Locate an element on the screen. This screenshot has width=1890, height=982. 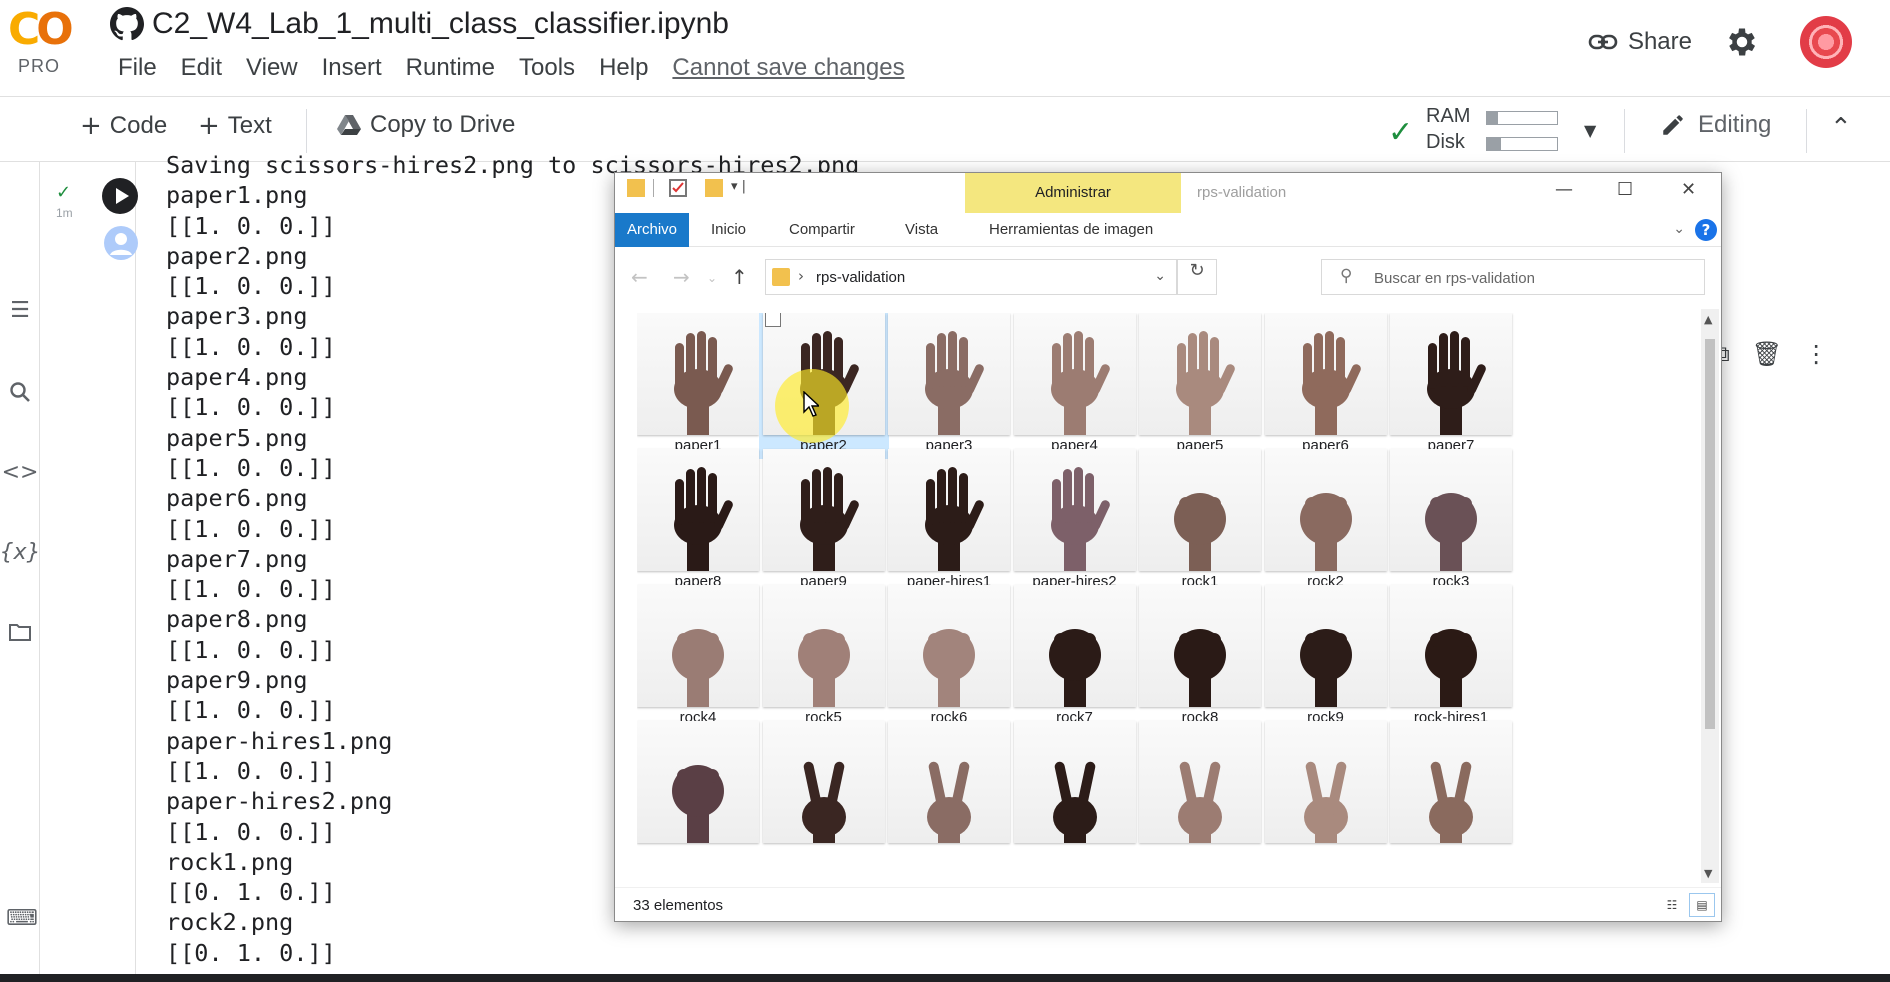
chevron-down-icon: ▼ is located at coordinates (1590, 130).